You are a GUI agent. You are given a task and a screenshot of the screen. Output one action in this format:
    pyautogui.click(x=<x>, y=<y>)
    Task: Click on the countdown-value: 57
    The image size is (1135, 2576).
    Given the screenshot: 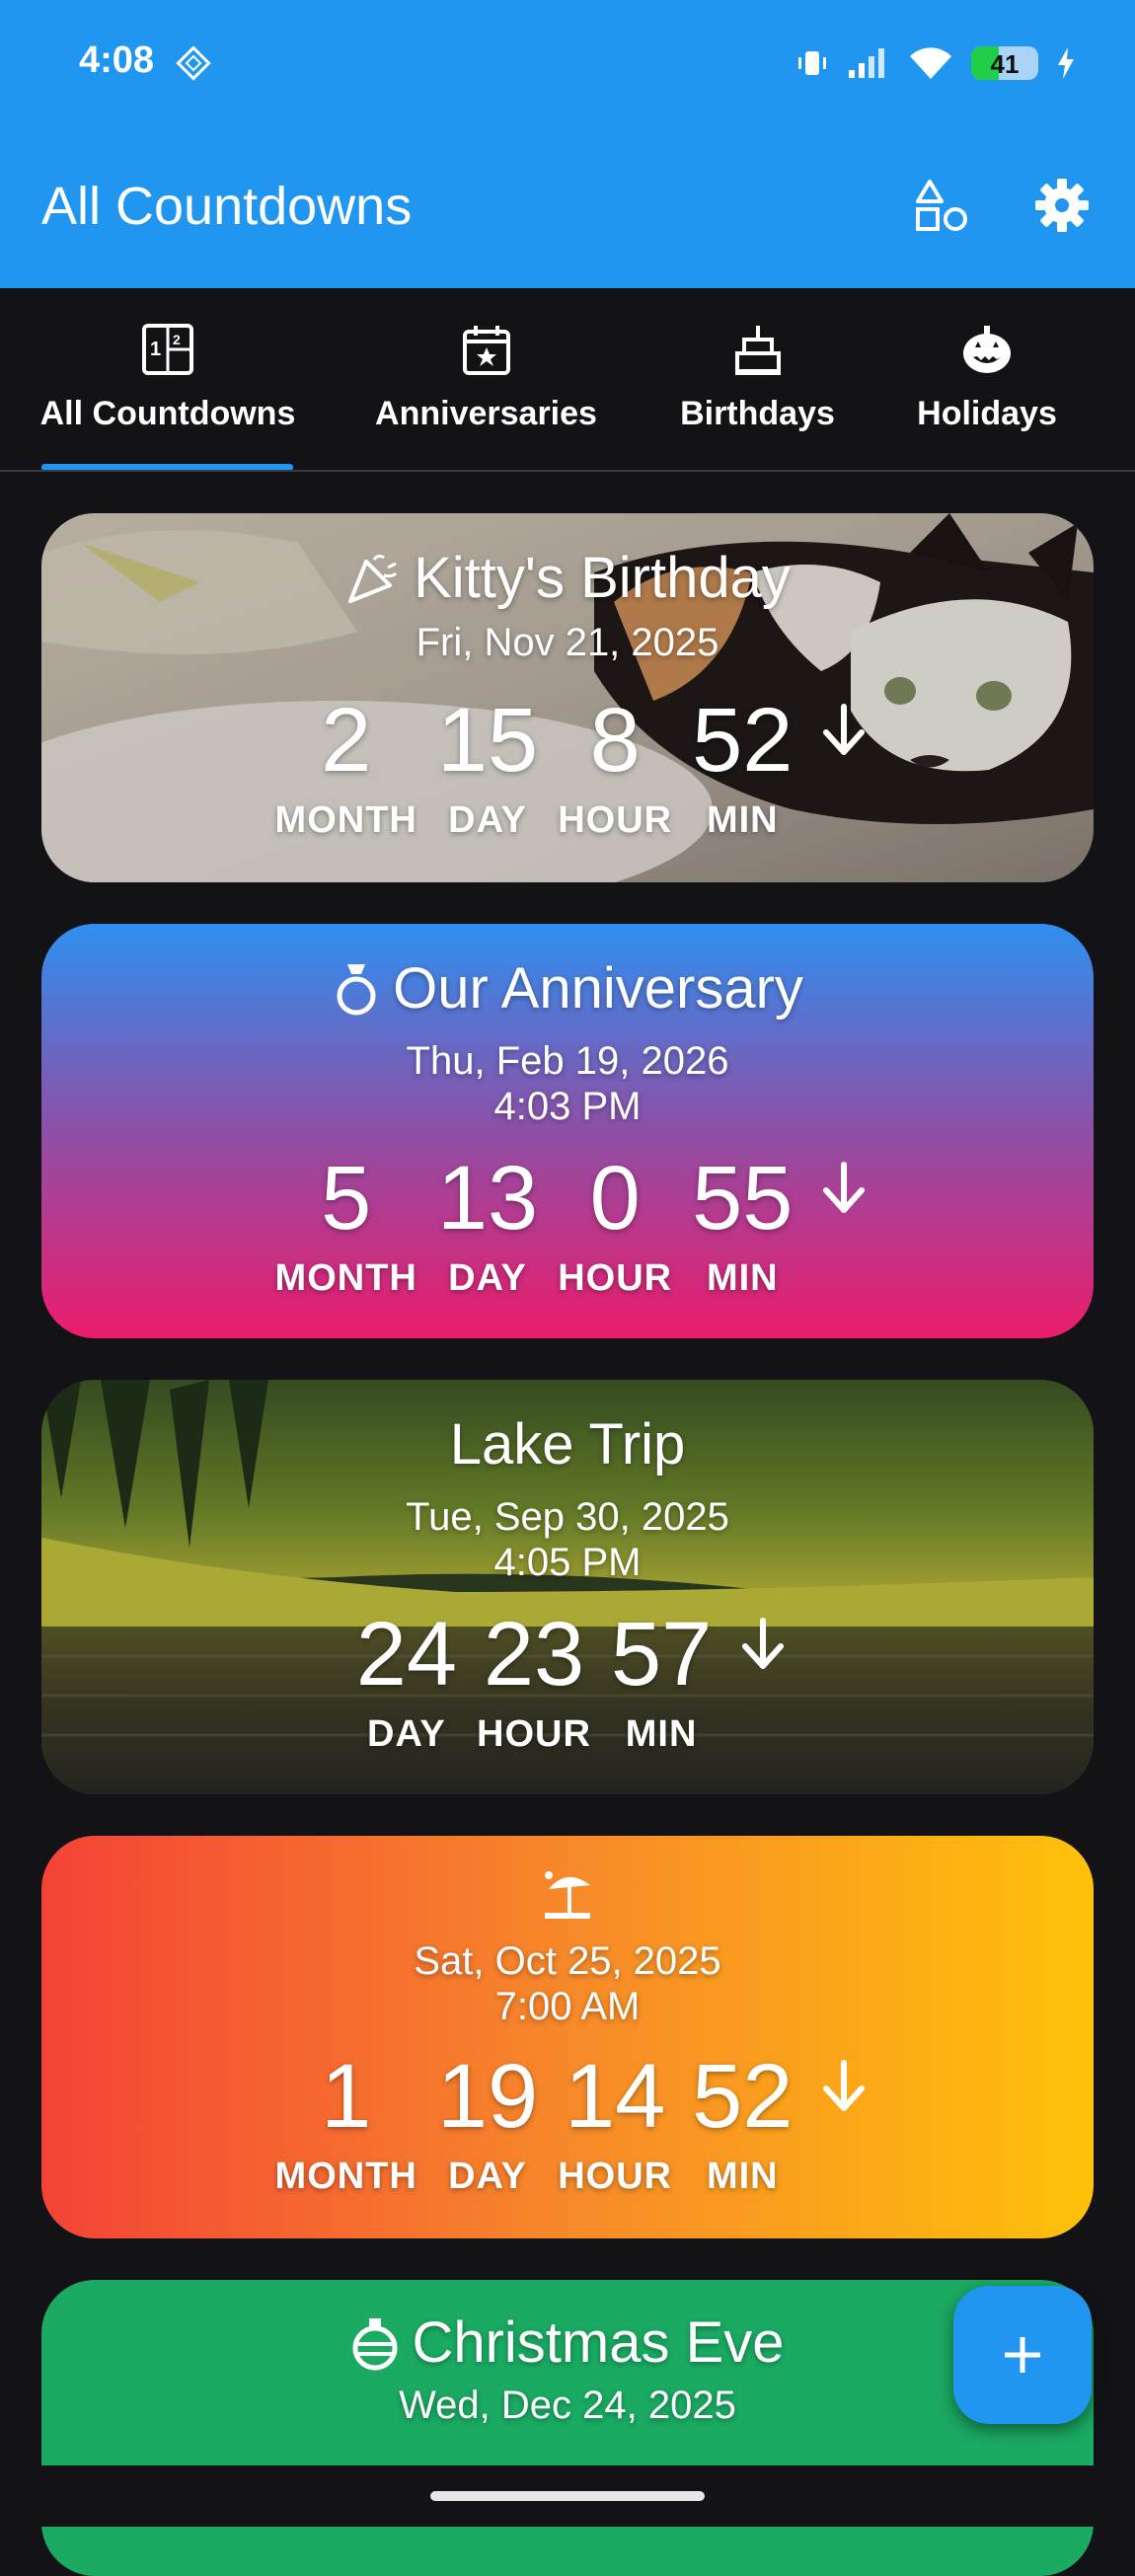 What is the action you would take?
    pyautogui.click(x=662, y=1654)
    